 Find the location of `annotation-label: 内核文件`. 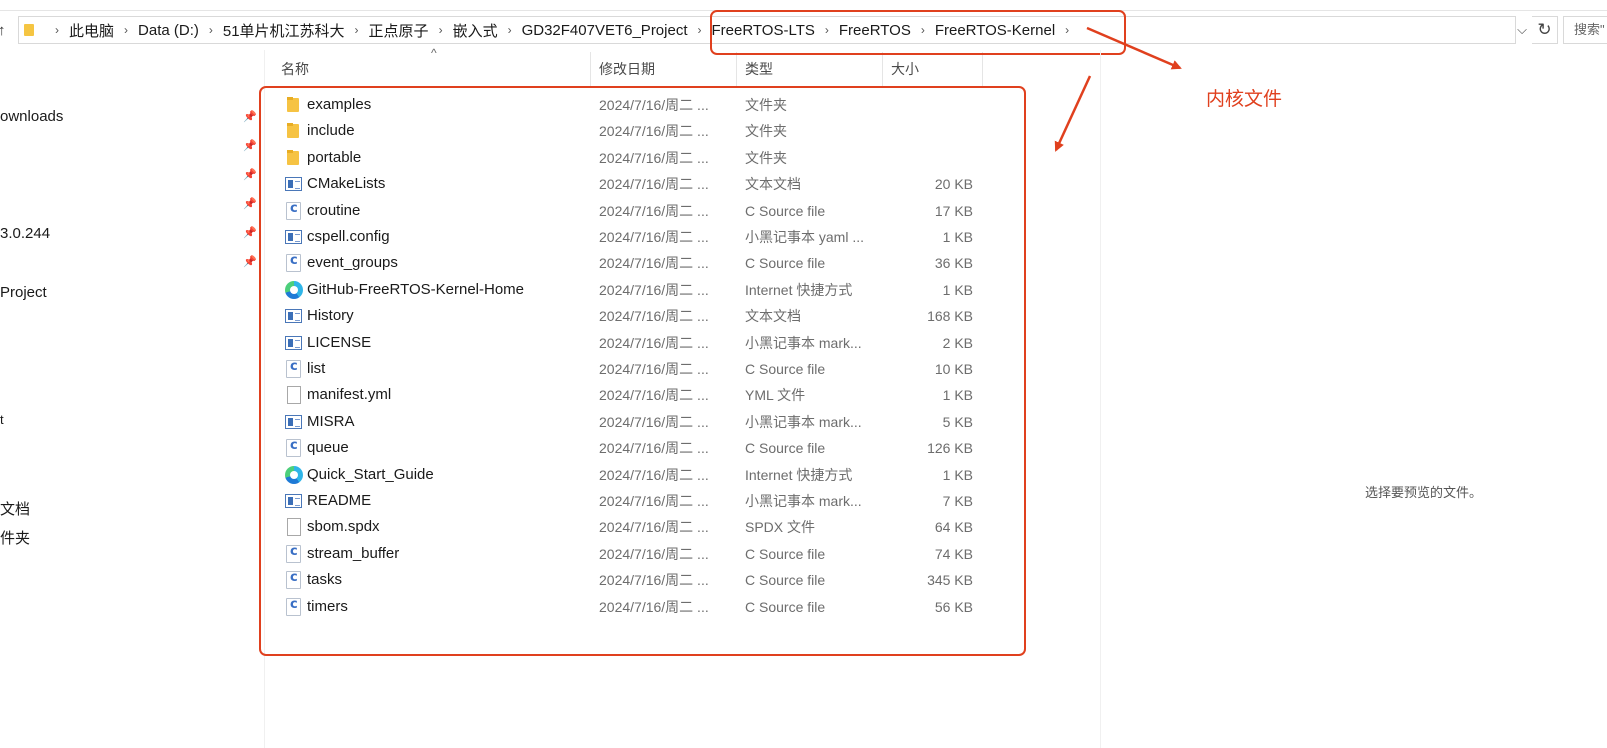

annotation-label: 内核文件 is located at coordinates (1244, 99).